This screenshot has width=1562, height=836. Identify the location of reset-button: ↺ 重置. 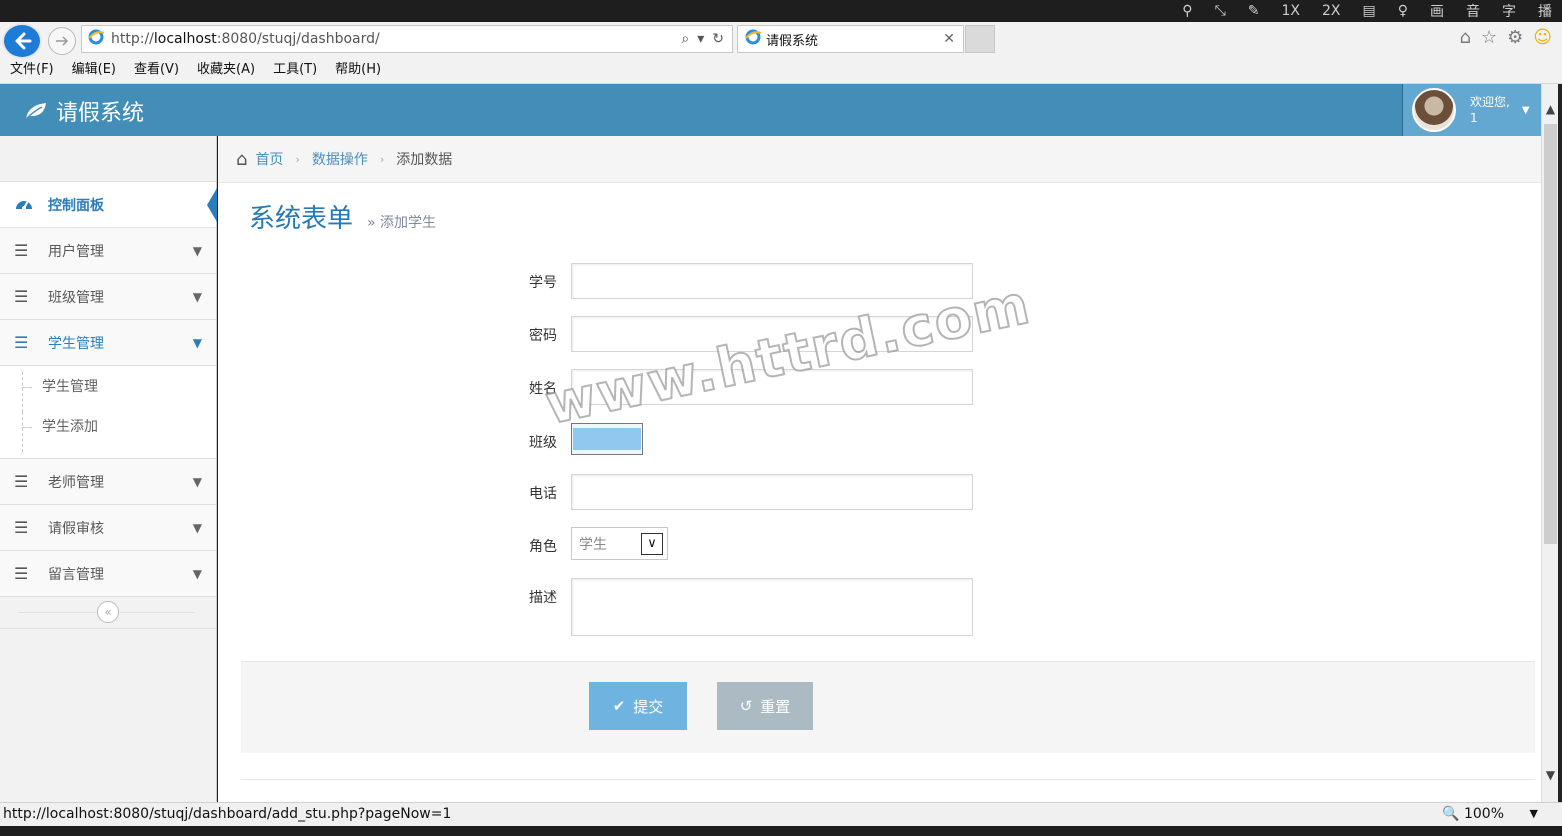
(765, 706).